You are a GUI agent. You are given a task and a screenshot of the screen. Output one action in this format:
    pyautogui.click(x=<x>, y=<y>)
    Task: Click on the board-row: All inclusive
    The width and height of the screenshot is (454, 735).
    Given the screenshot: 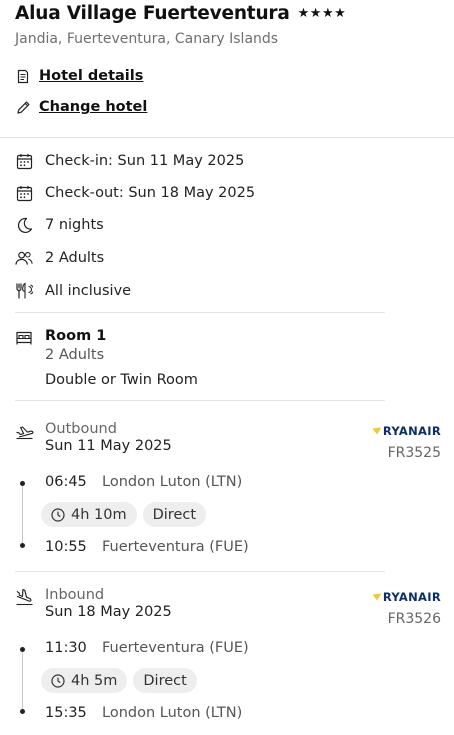 What is the action you would take?
    pyautogui.click(x=73, y=291)
    